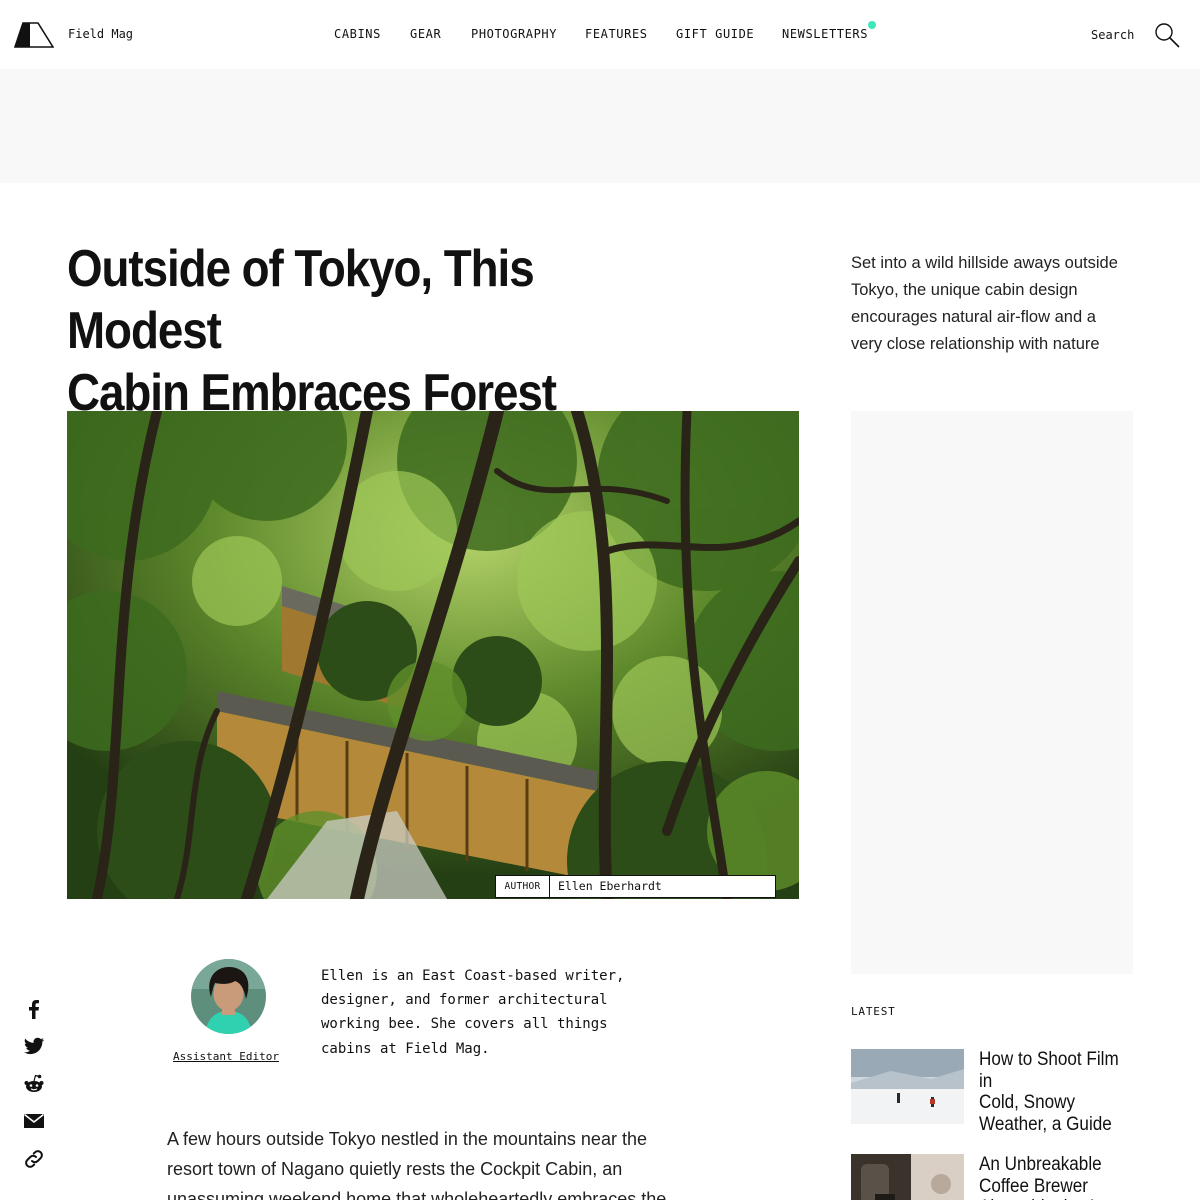  Describe the element at coordinates (357, 34) in the screenshot. I see `nav-cabins: CABINS` at that location.